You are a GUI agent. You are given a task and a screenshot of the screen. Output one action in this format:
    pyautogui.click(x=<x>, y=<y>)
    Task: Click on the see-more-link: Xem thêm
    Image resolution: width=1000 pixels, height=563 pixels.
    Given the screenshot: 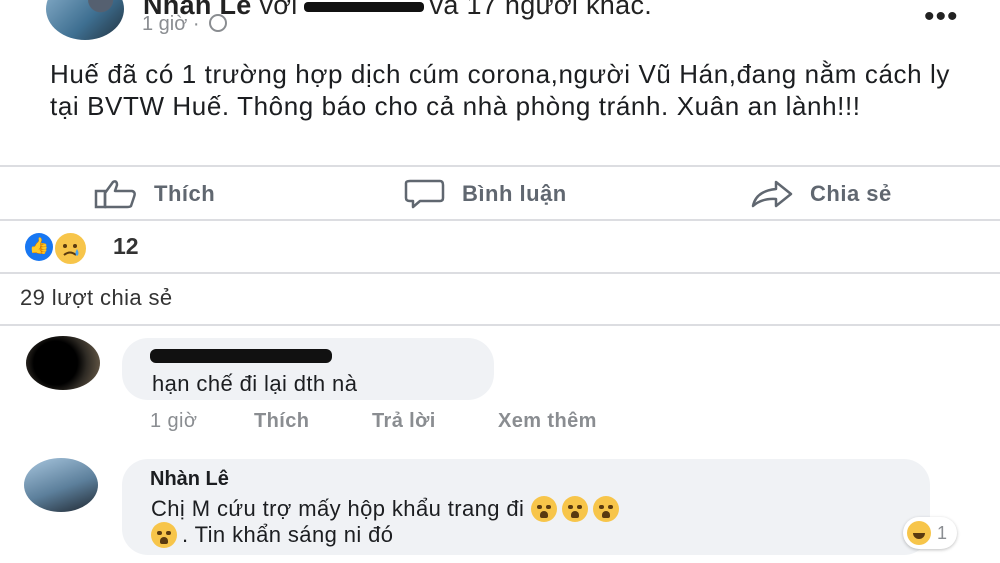 What is the action you would take?
    pyautogui.click(x=547, y=421)
    